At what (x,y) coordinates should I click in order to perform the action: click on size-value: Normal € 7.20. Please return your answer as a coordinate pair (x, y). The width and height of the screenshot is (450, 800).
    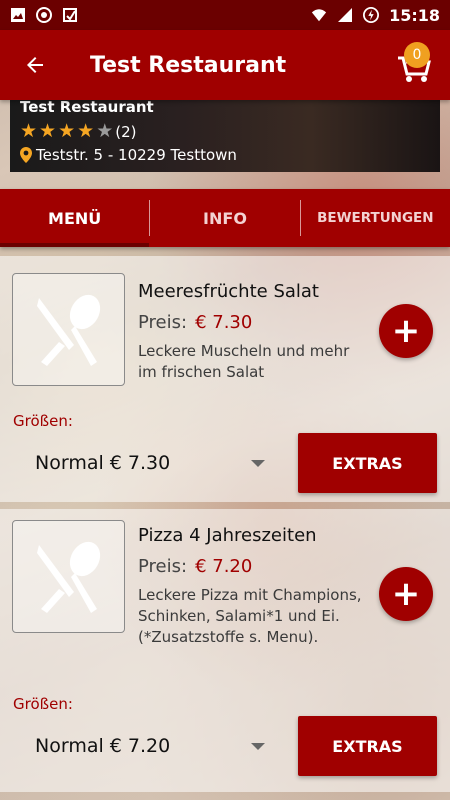
    Looking at the image, I should click on (103, 746).